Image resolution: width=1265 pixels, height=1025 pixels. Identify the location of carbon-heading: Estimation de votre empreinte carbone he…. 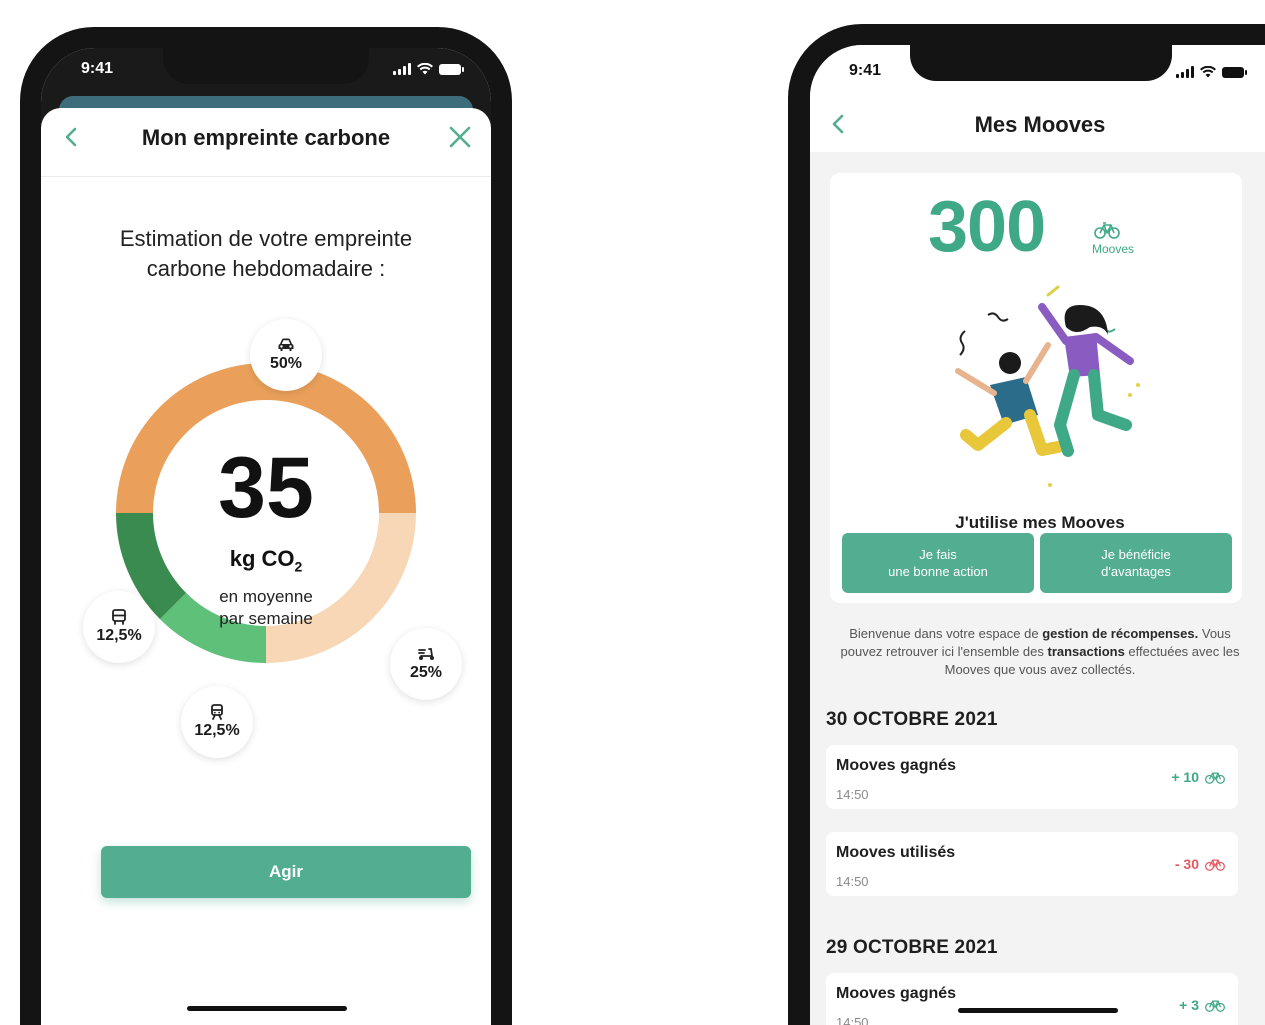
(266, 253).